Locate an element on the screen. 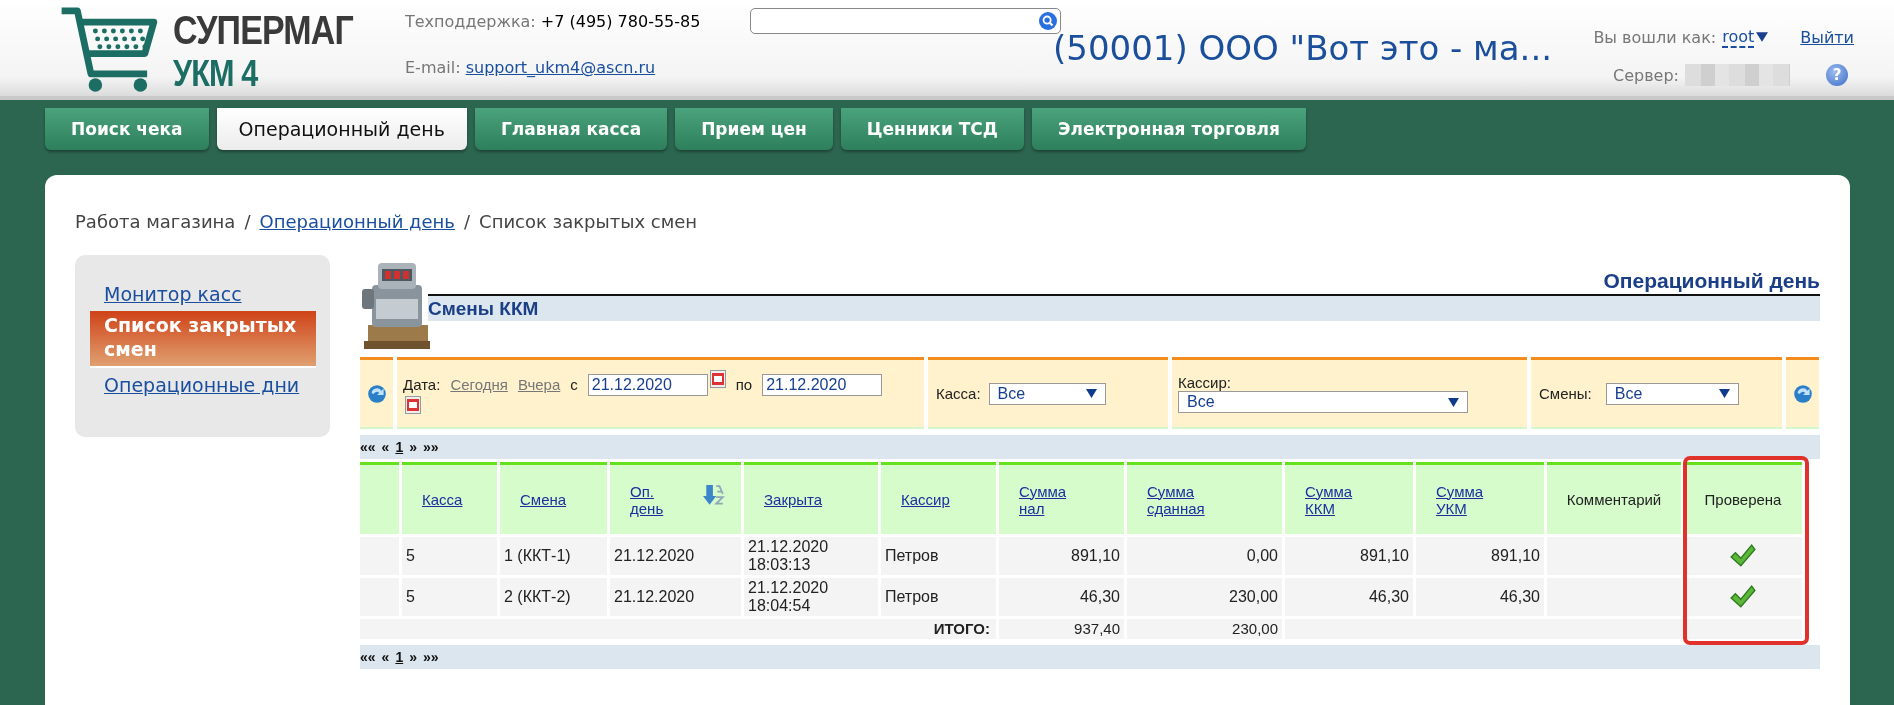 Image resolution: width=1894 pixels, height=705 pixels. tab: Прием цен is located at coordinates (754, 129).